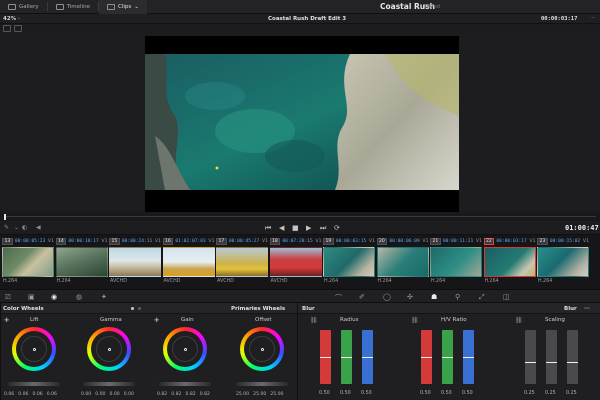 The image size is (600, 400). Describe the element at coordinates (23, 7) in the screenshot. I see `tab-gallery: Gallery` at that location.